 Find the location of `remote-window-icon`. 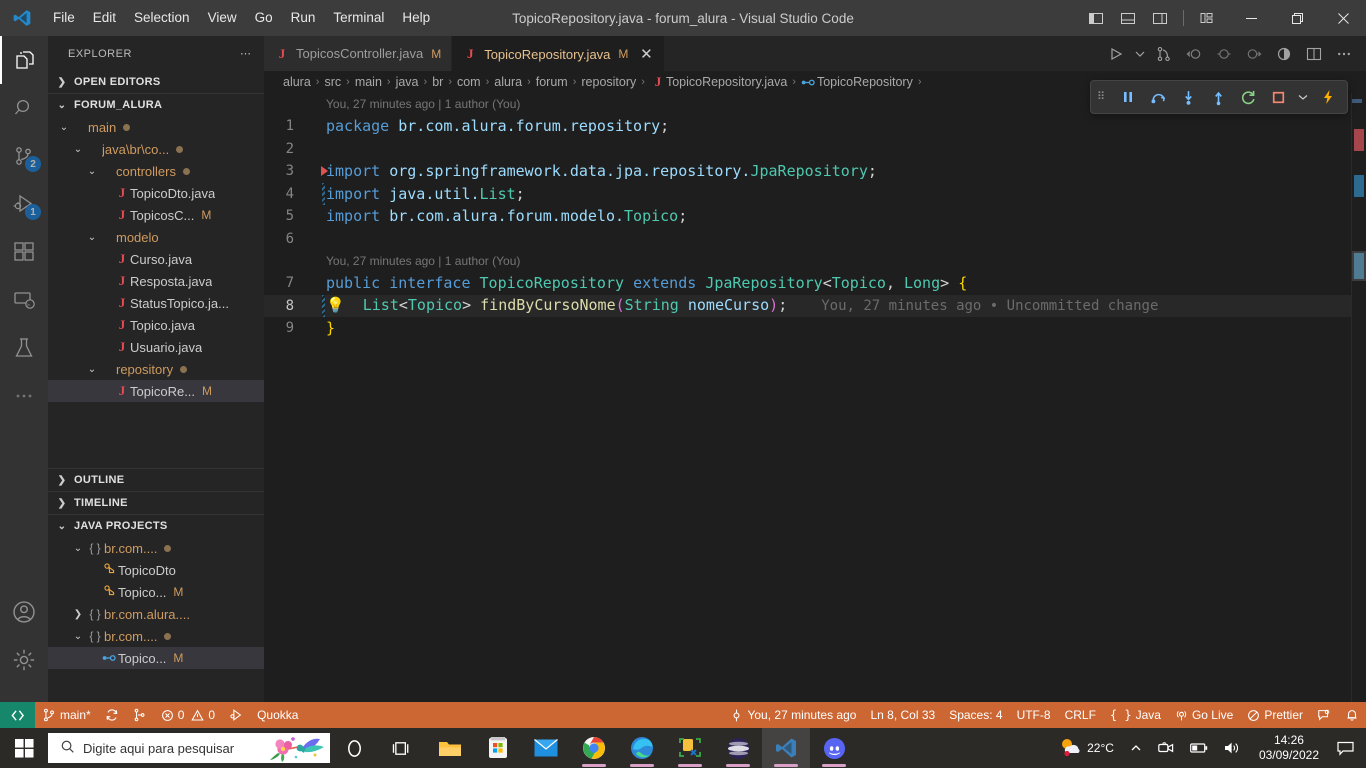

remote-window-icon is located at coordinates (17, 715).